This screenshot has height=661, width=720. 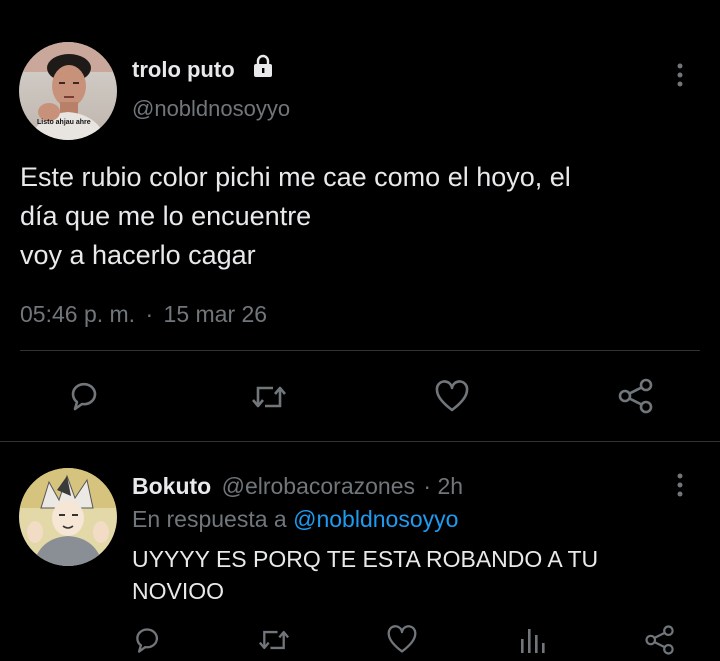 What do you see at coordinates (64, 122) in the screenshot?
I see `avatar-caption: Listo ahjau ahre` at bounding box center [64, 122].